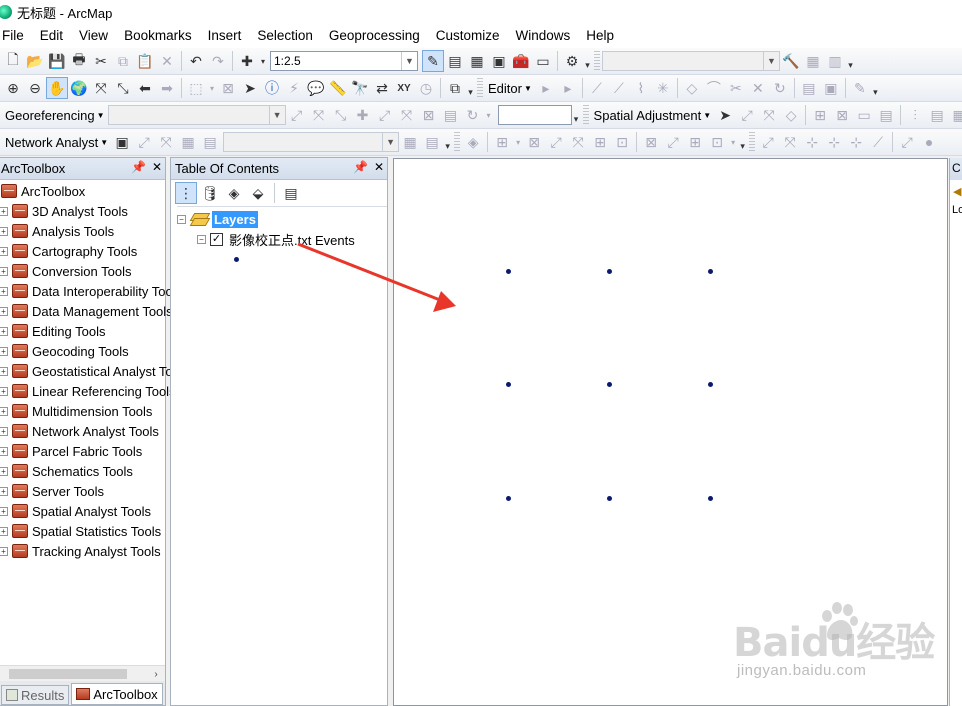 This screenshot has height=706, width=962. I want to click on annotation-arrow-overlay, so click(376, 277).